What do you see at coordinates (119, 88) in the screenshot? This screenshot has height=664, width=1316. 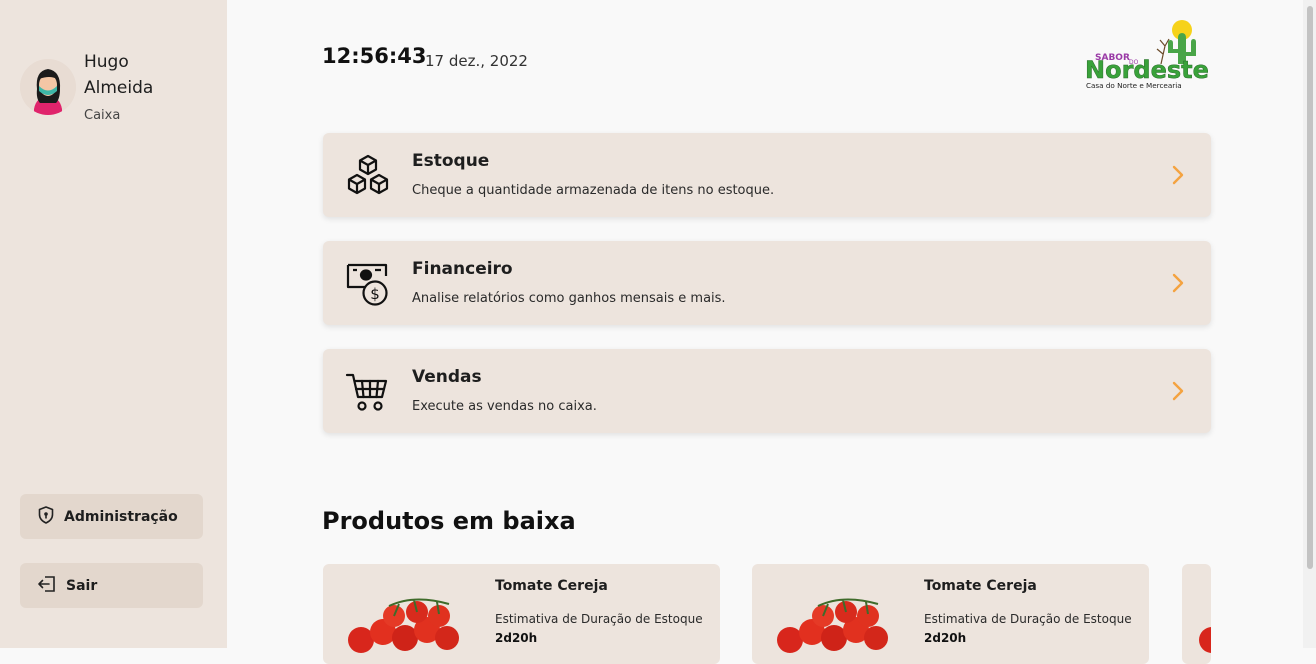 I see `user-last-name: Almeida` at bounding box center [119, 88].